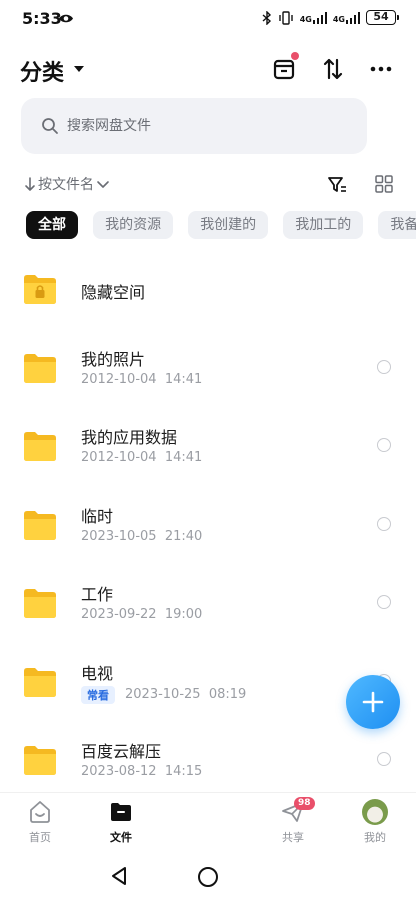 This screenshot has width=416, height=900. I want to click on network-type-2: 4G, so click(338, 19).